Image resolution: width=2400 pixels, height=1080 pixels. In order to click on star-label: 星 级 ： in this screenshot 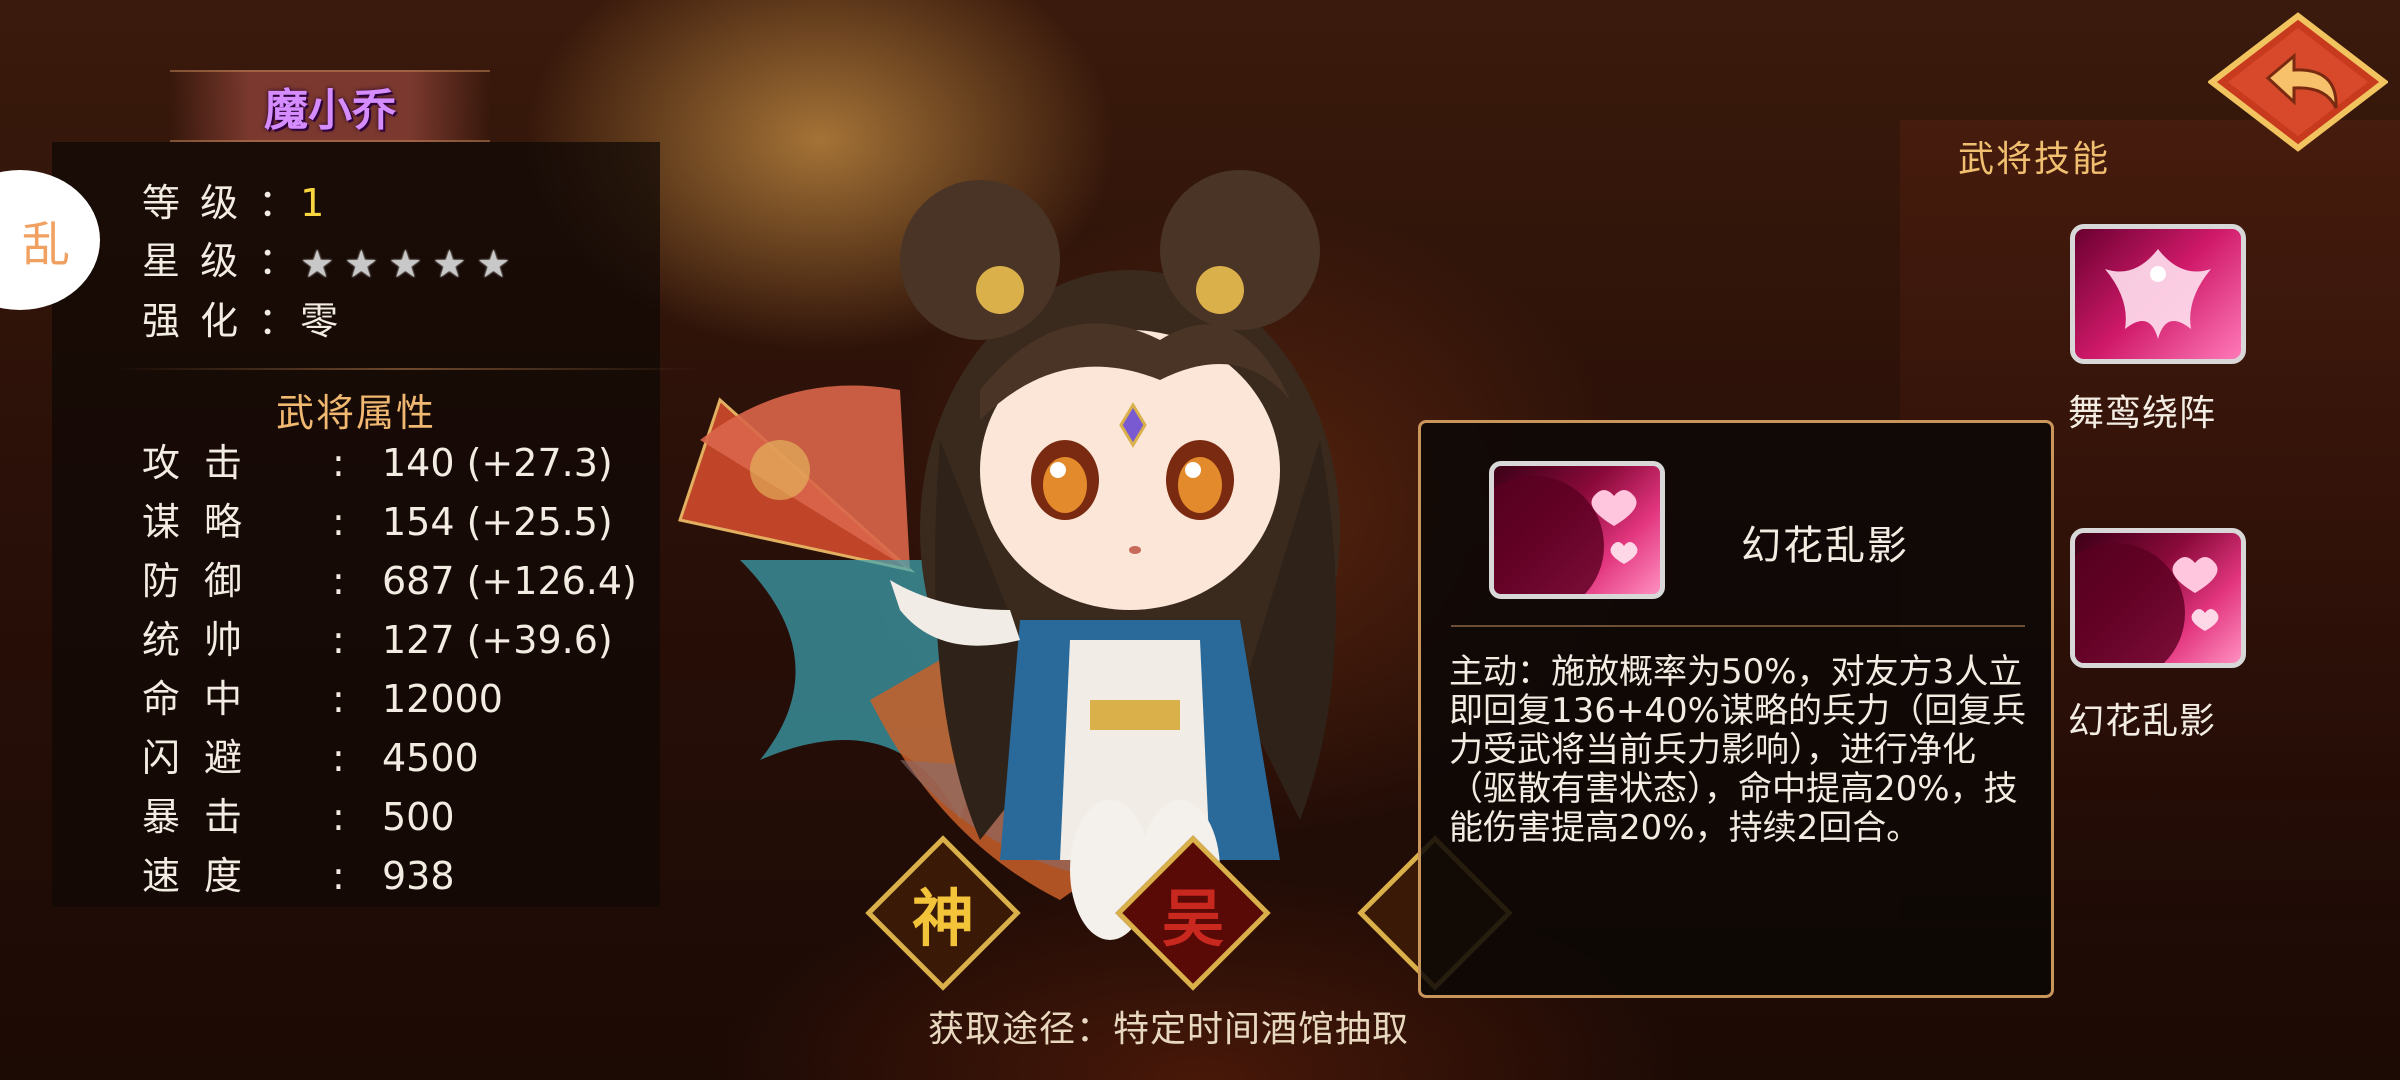, I will do `click(221, 261)`.